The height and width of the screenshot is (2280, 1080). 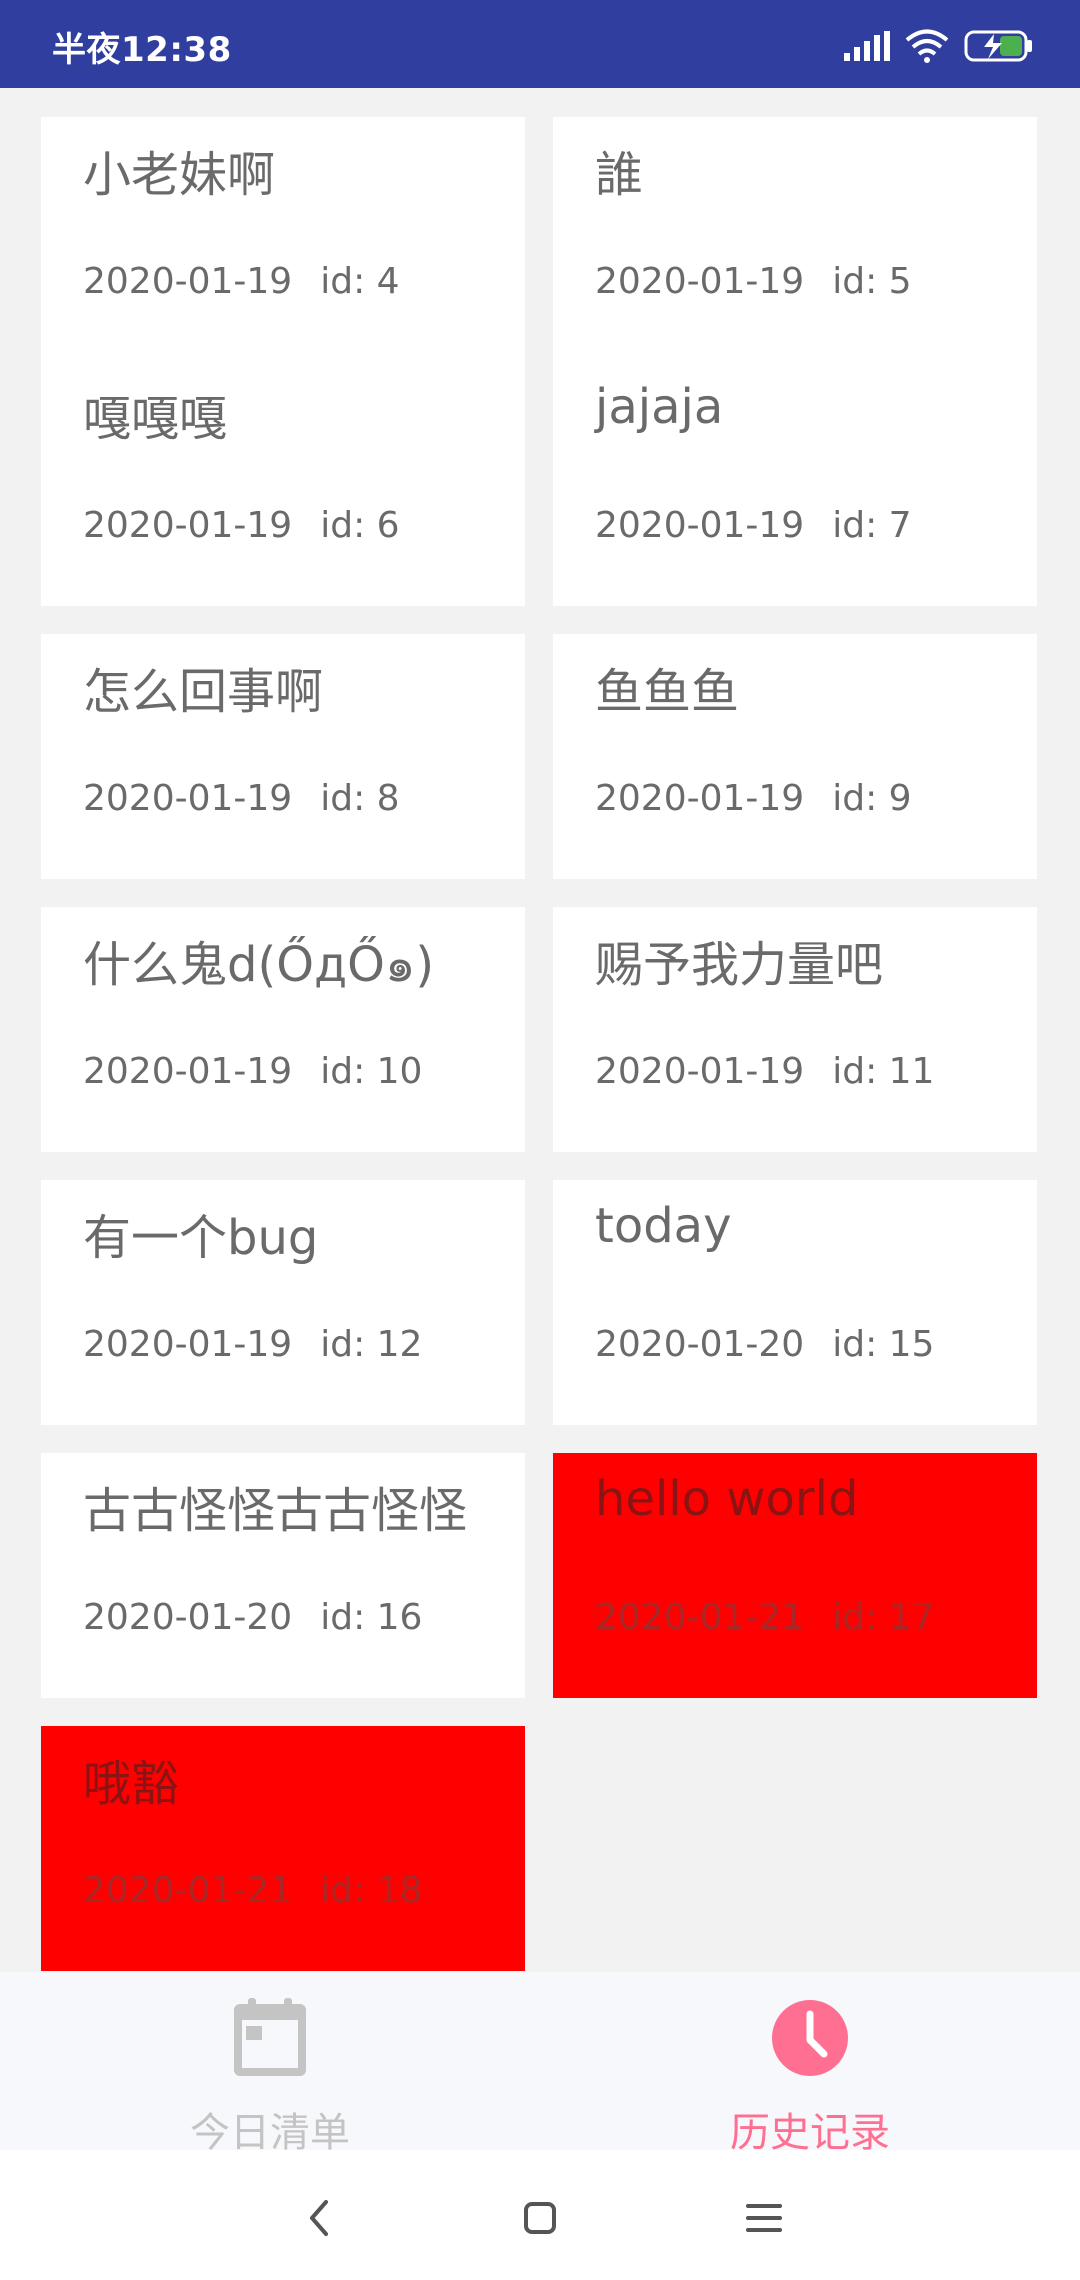 I want to click on card-meta: 2020-01-19 id: 6, so click(x=241, y=525).